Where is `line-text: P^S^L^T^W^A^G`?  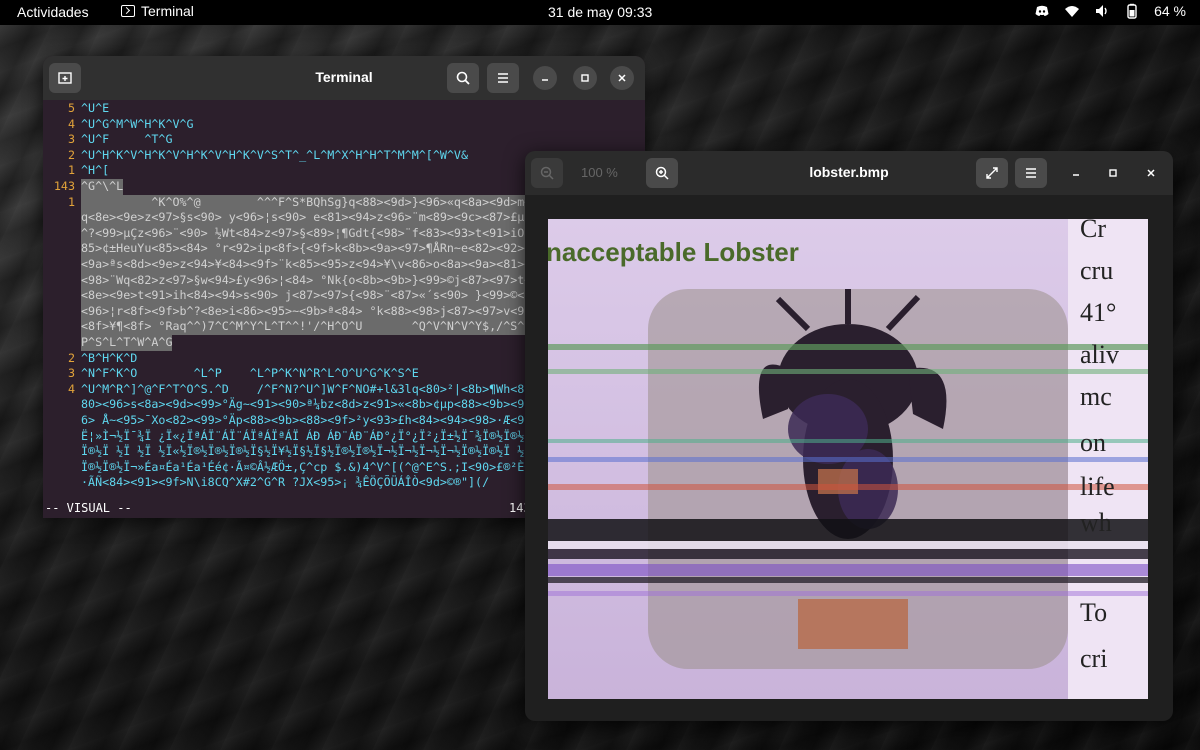 line-text: P^S^L^T^W^A^G is located at coordinates (127, 343).